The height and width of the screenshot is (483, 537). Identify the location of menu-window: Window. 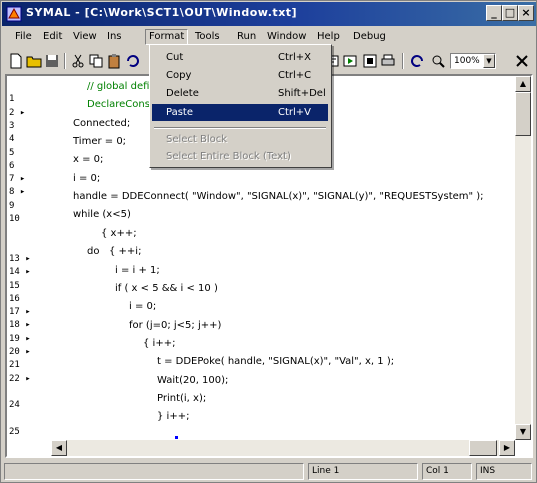
(286, 37).